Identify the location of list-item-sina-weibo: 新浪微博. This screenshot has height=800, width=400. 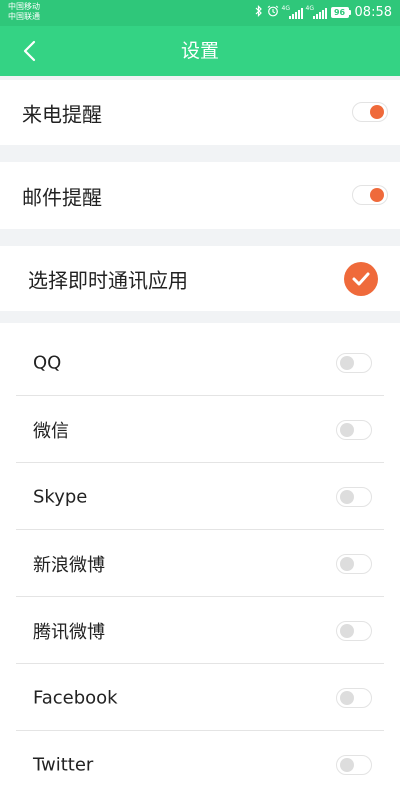
(200, 563).